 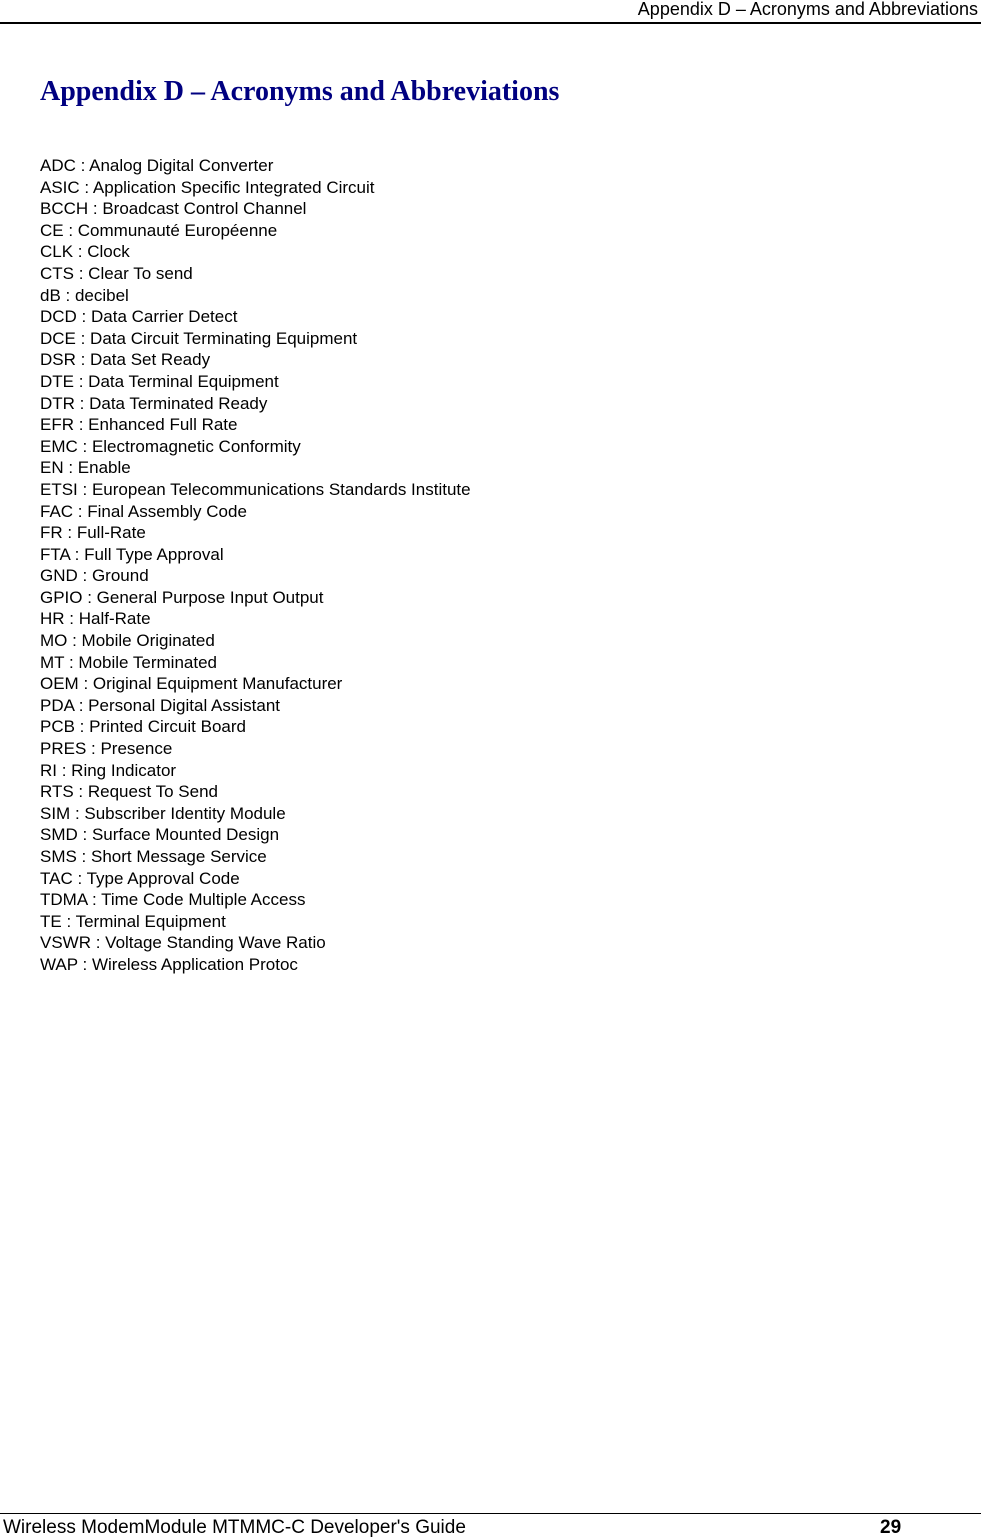 I want to click on acronym-item: DSR : Data Set Ready, so click(x=125, y=360).